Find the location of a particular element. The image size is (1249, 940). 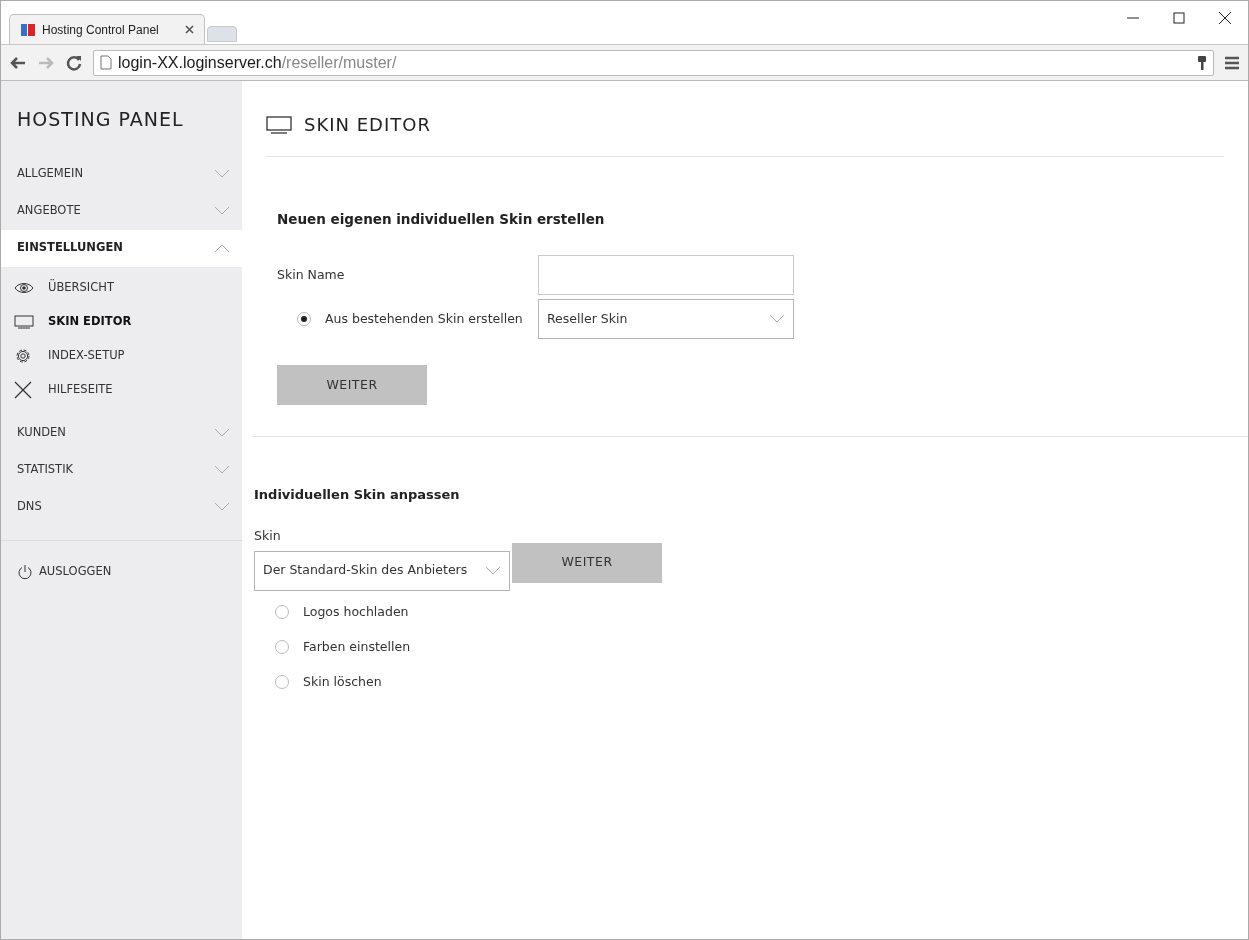

browser-tab: Hosting Control Panel is located at coordinates (107, 29).